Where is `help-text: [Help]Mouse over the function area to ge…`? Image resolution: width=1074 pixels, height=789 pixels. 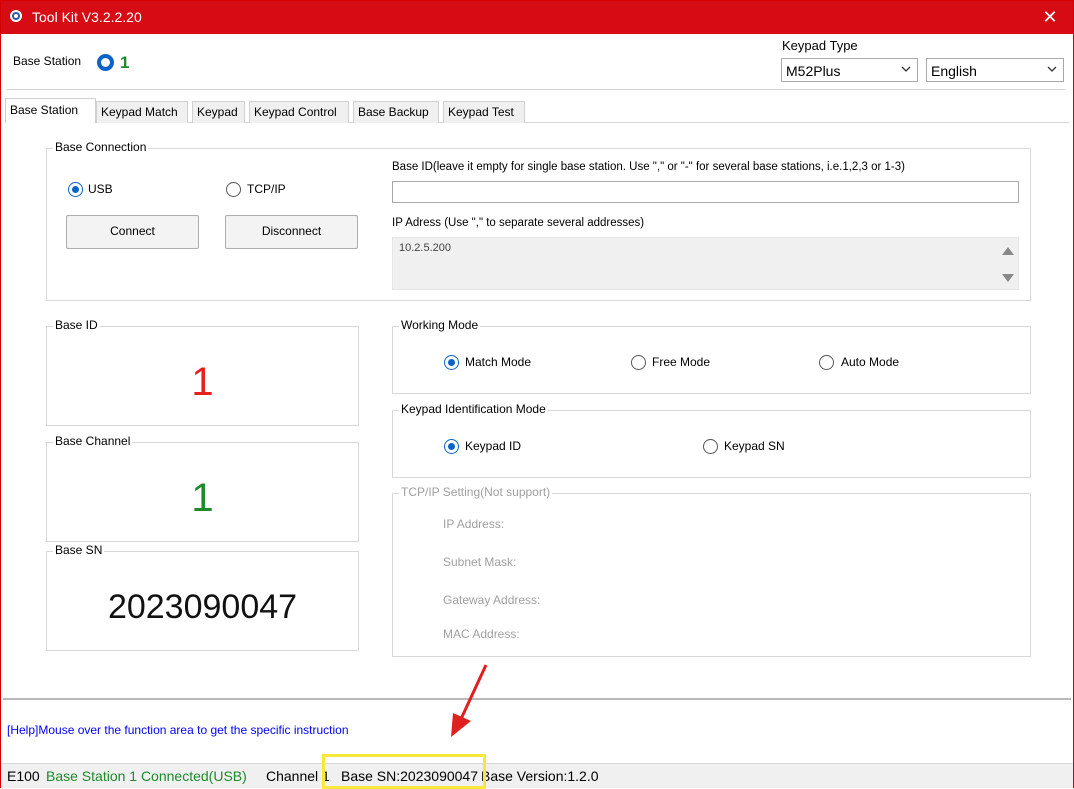
help-text: [Help]Mouse over the function area to ge… is located at coordinates (178, 730).